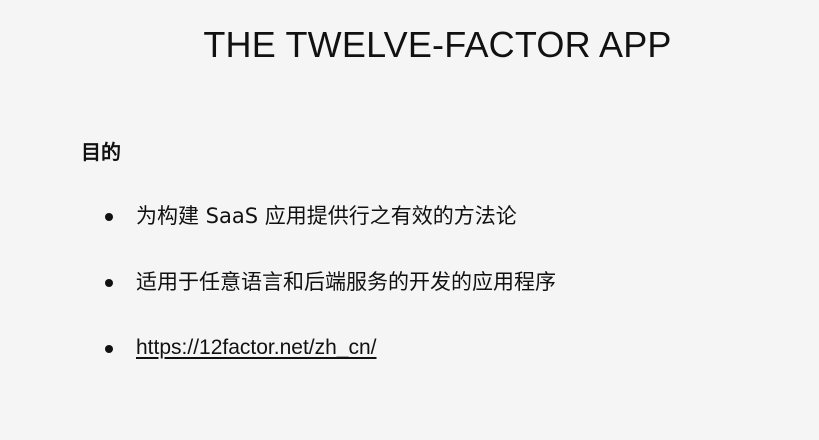 This screenshot has width=819, height=440. I want to click on list-item: https://12factor.net/zh_cn/, so click(450, 365).